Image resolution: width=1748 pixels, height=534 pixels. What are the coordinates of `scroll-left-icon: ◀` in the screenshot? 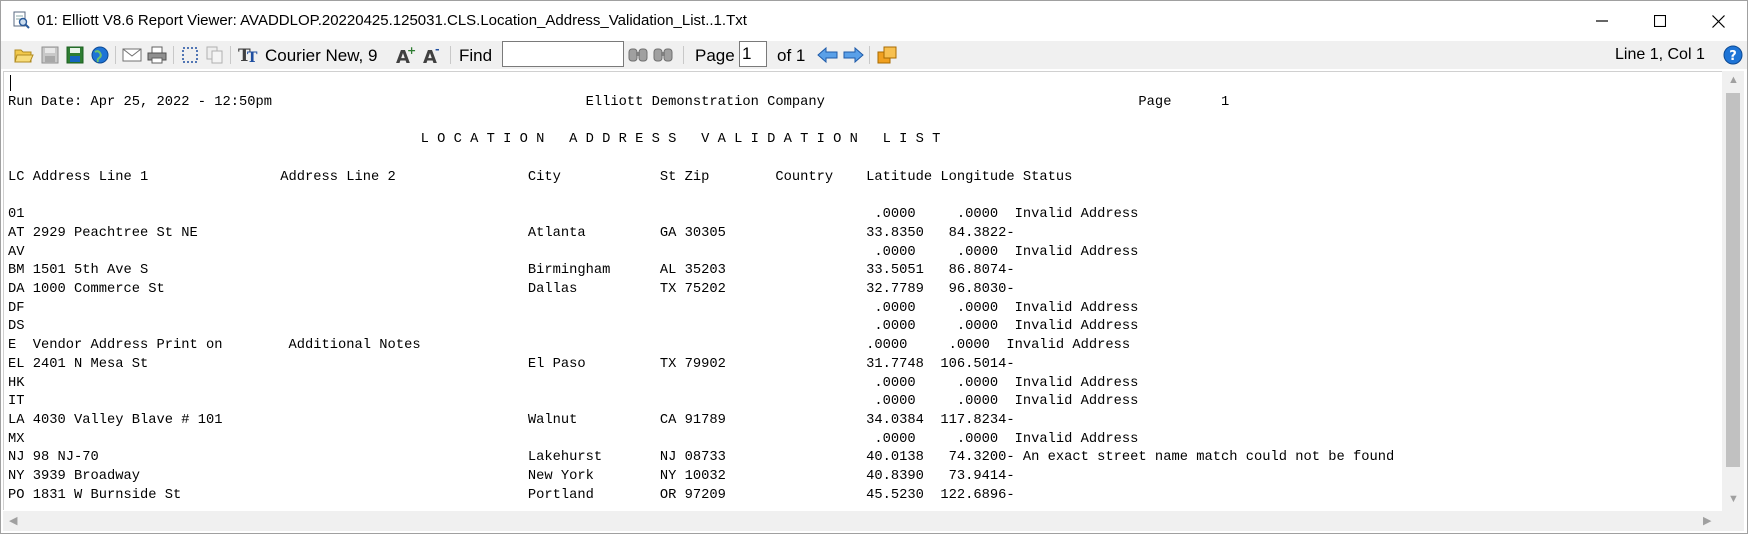 It's located at (13, 520).